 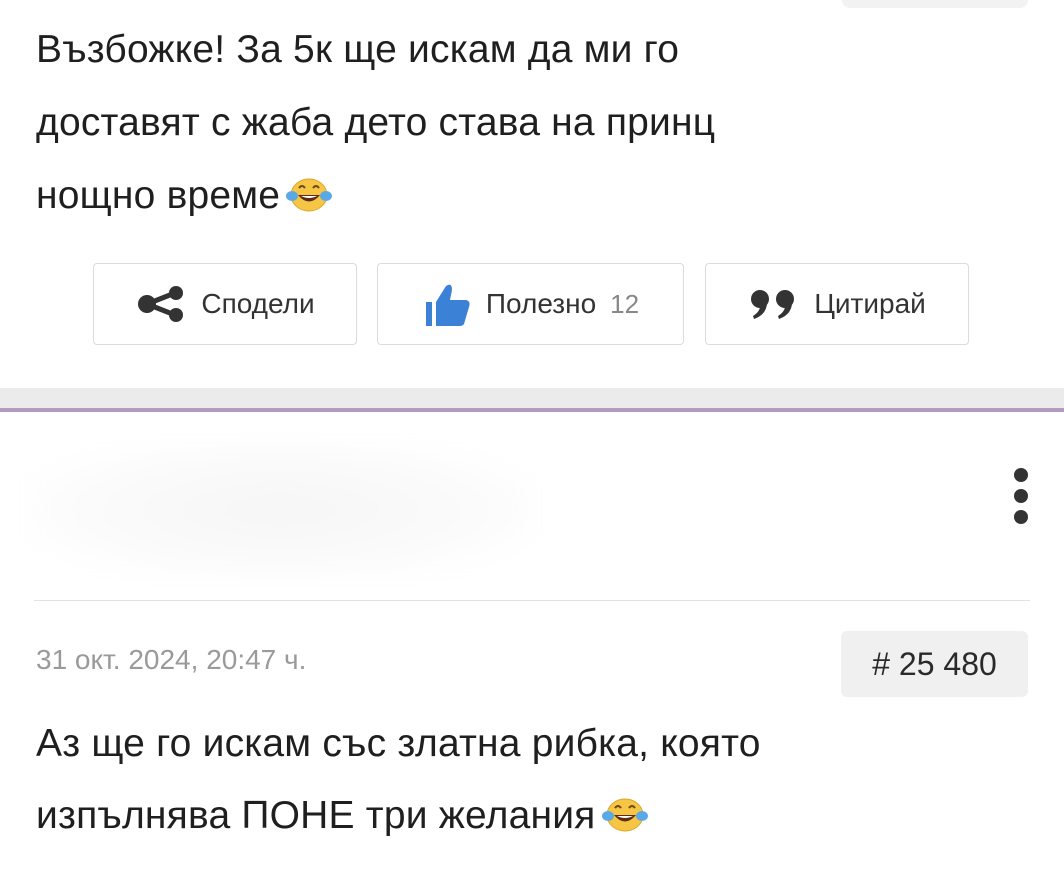 I want to click on quote-button: Цитирай, so click(x=837, y=304).